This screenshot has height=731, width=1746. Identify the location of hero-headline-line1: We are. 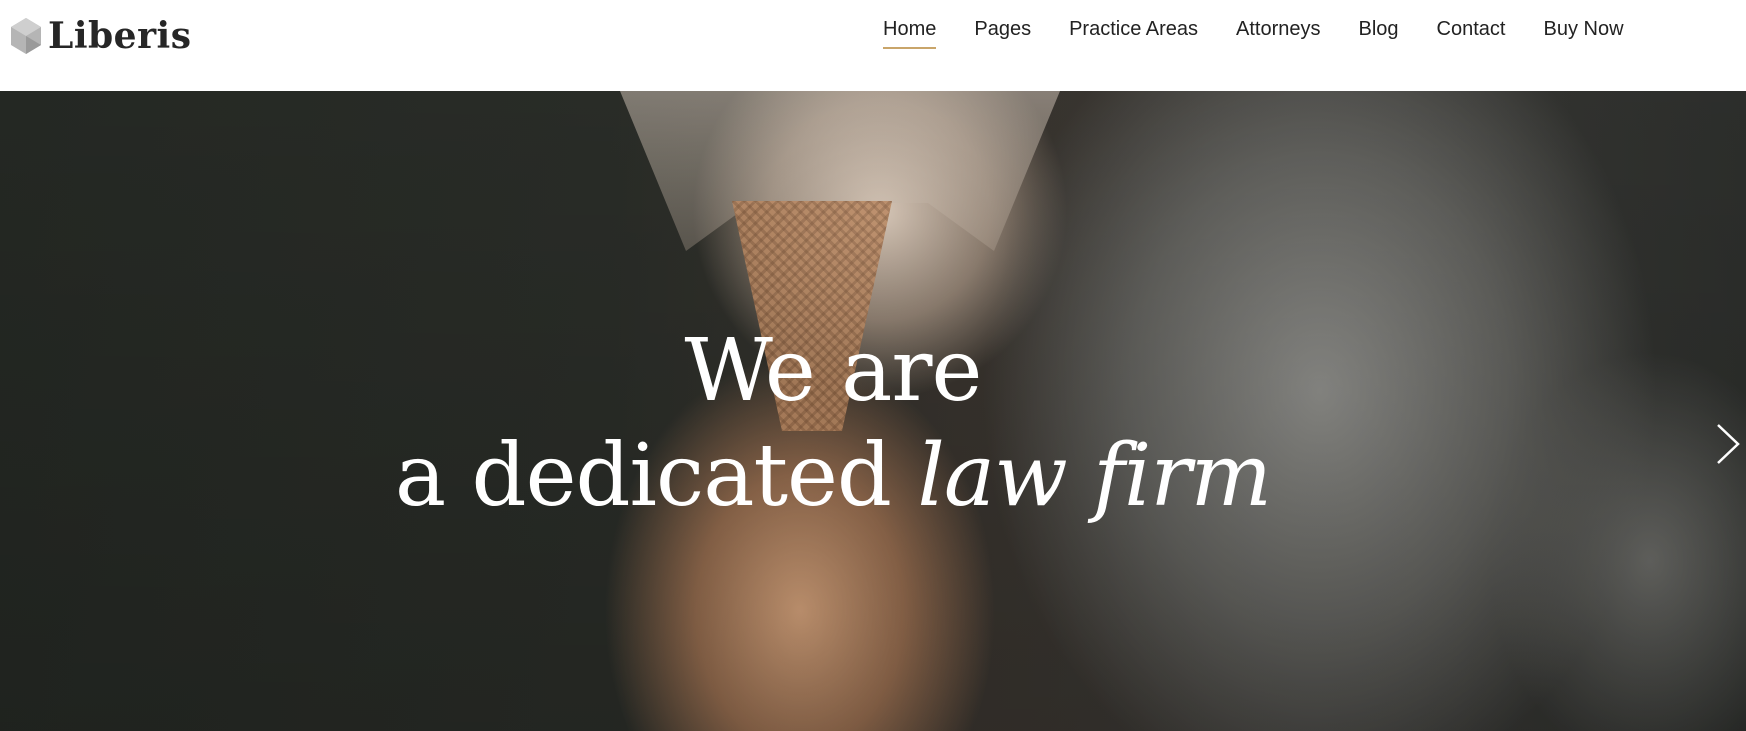
(833, 371).